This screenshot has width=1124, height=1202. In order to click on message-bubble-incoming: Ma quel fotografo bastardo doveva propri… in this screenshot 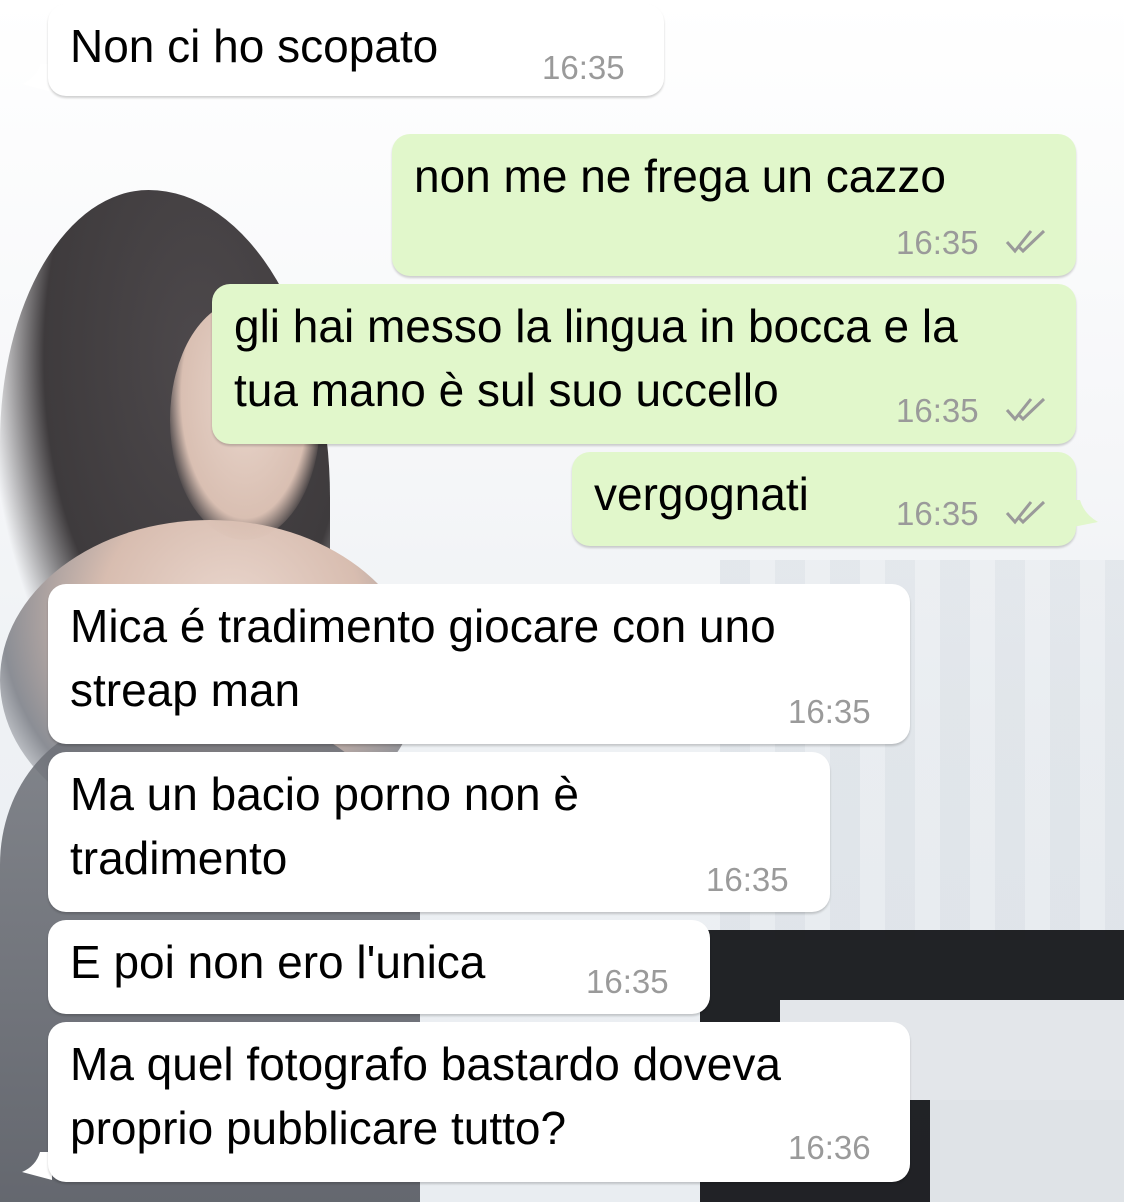, I will do `click(479, 1102)`.